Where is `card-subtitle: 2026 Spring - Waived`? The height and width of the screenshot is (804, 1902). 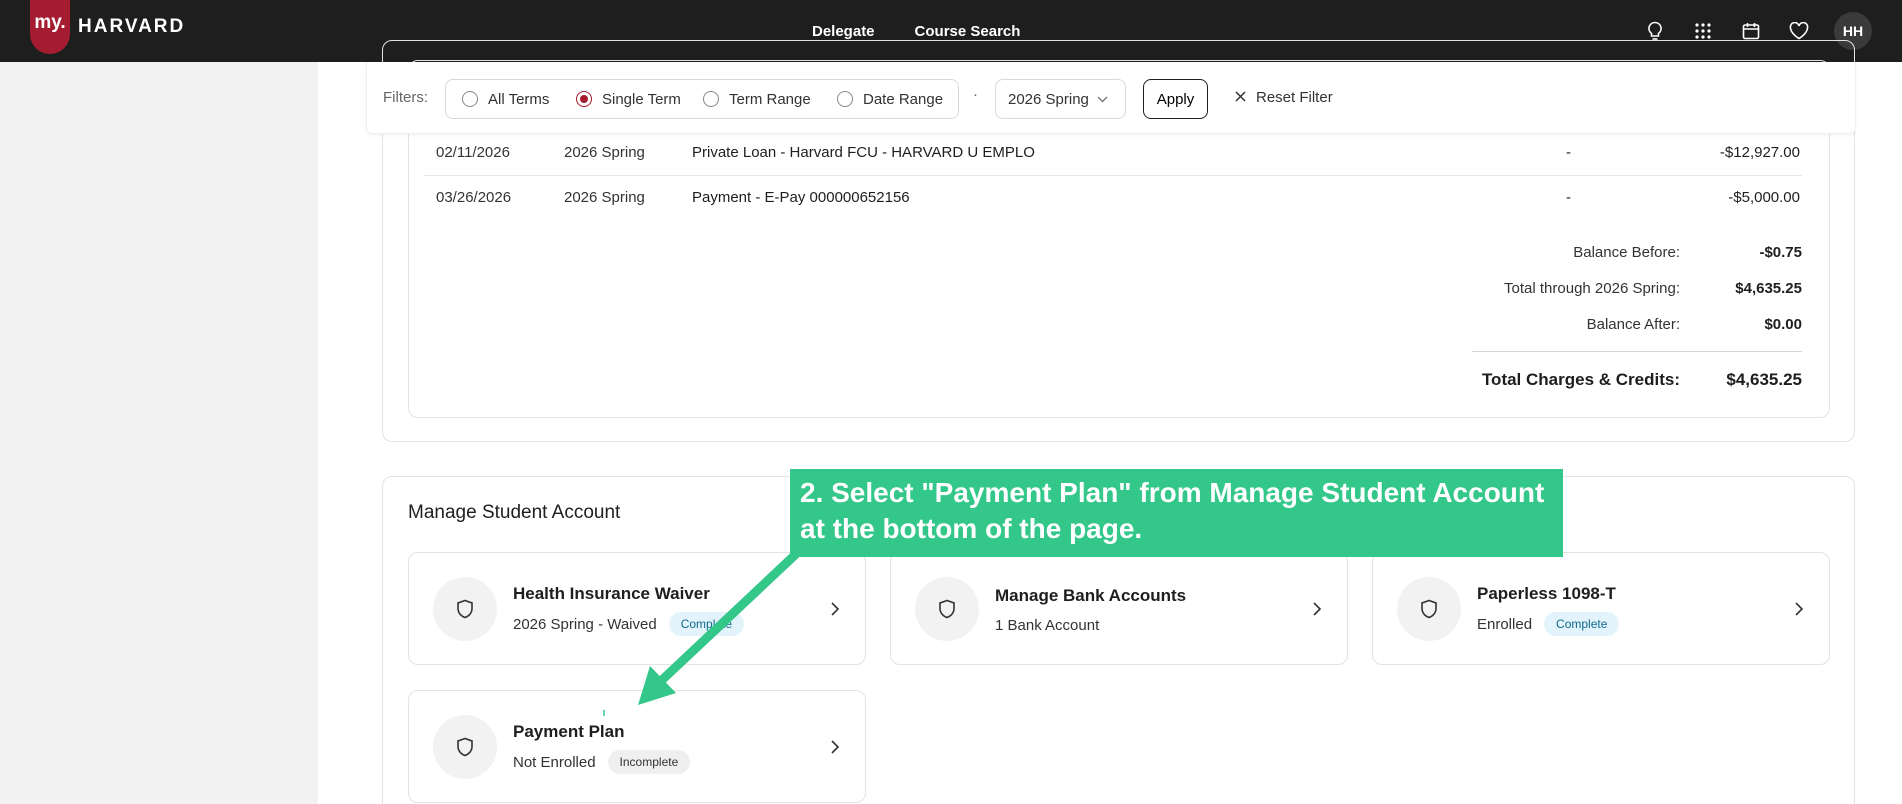 card-subtitle: 2026 Spring - Waived is located at coordinates (585, 624).